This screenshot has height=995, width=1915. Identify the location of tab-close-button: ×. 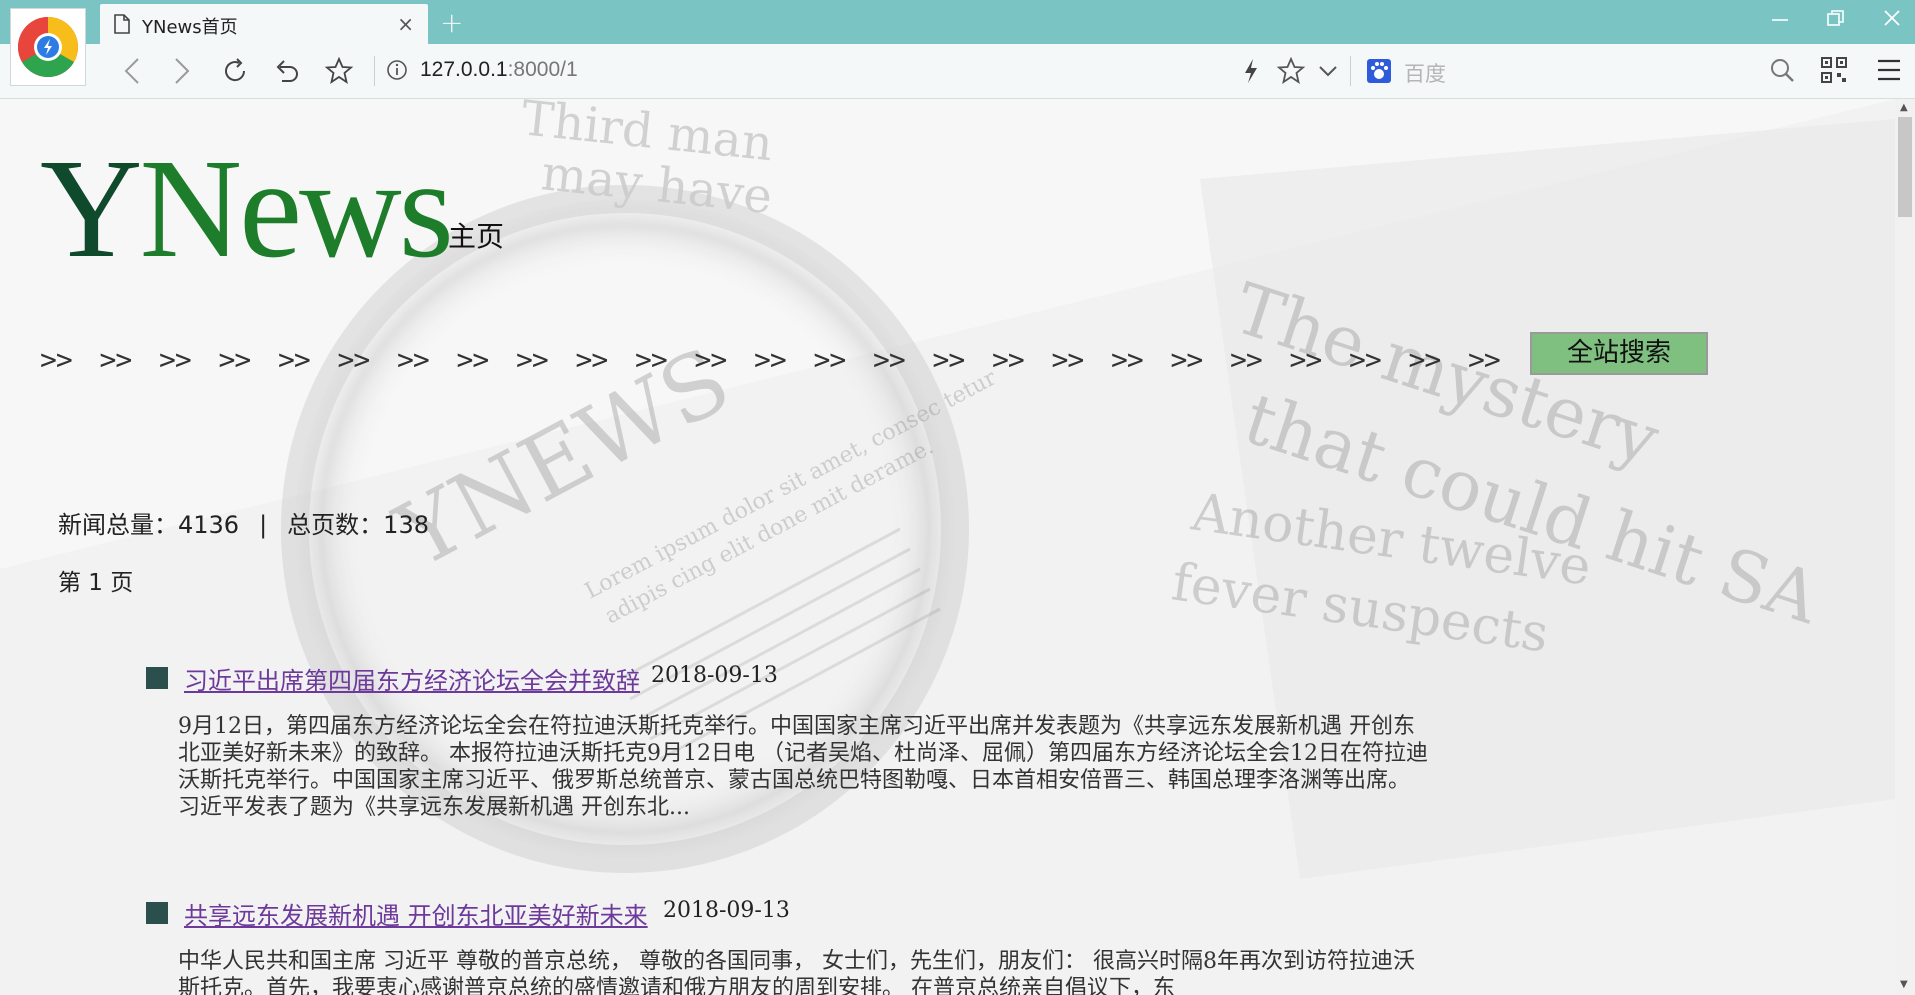
(405, 24).